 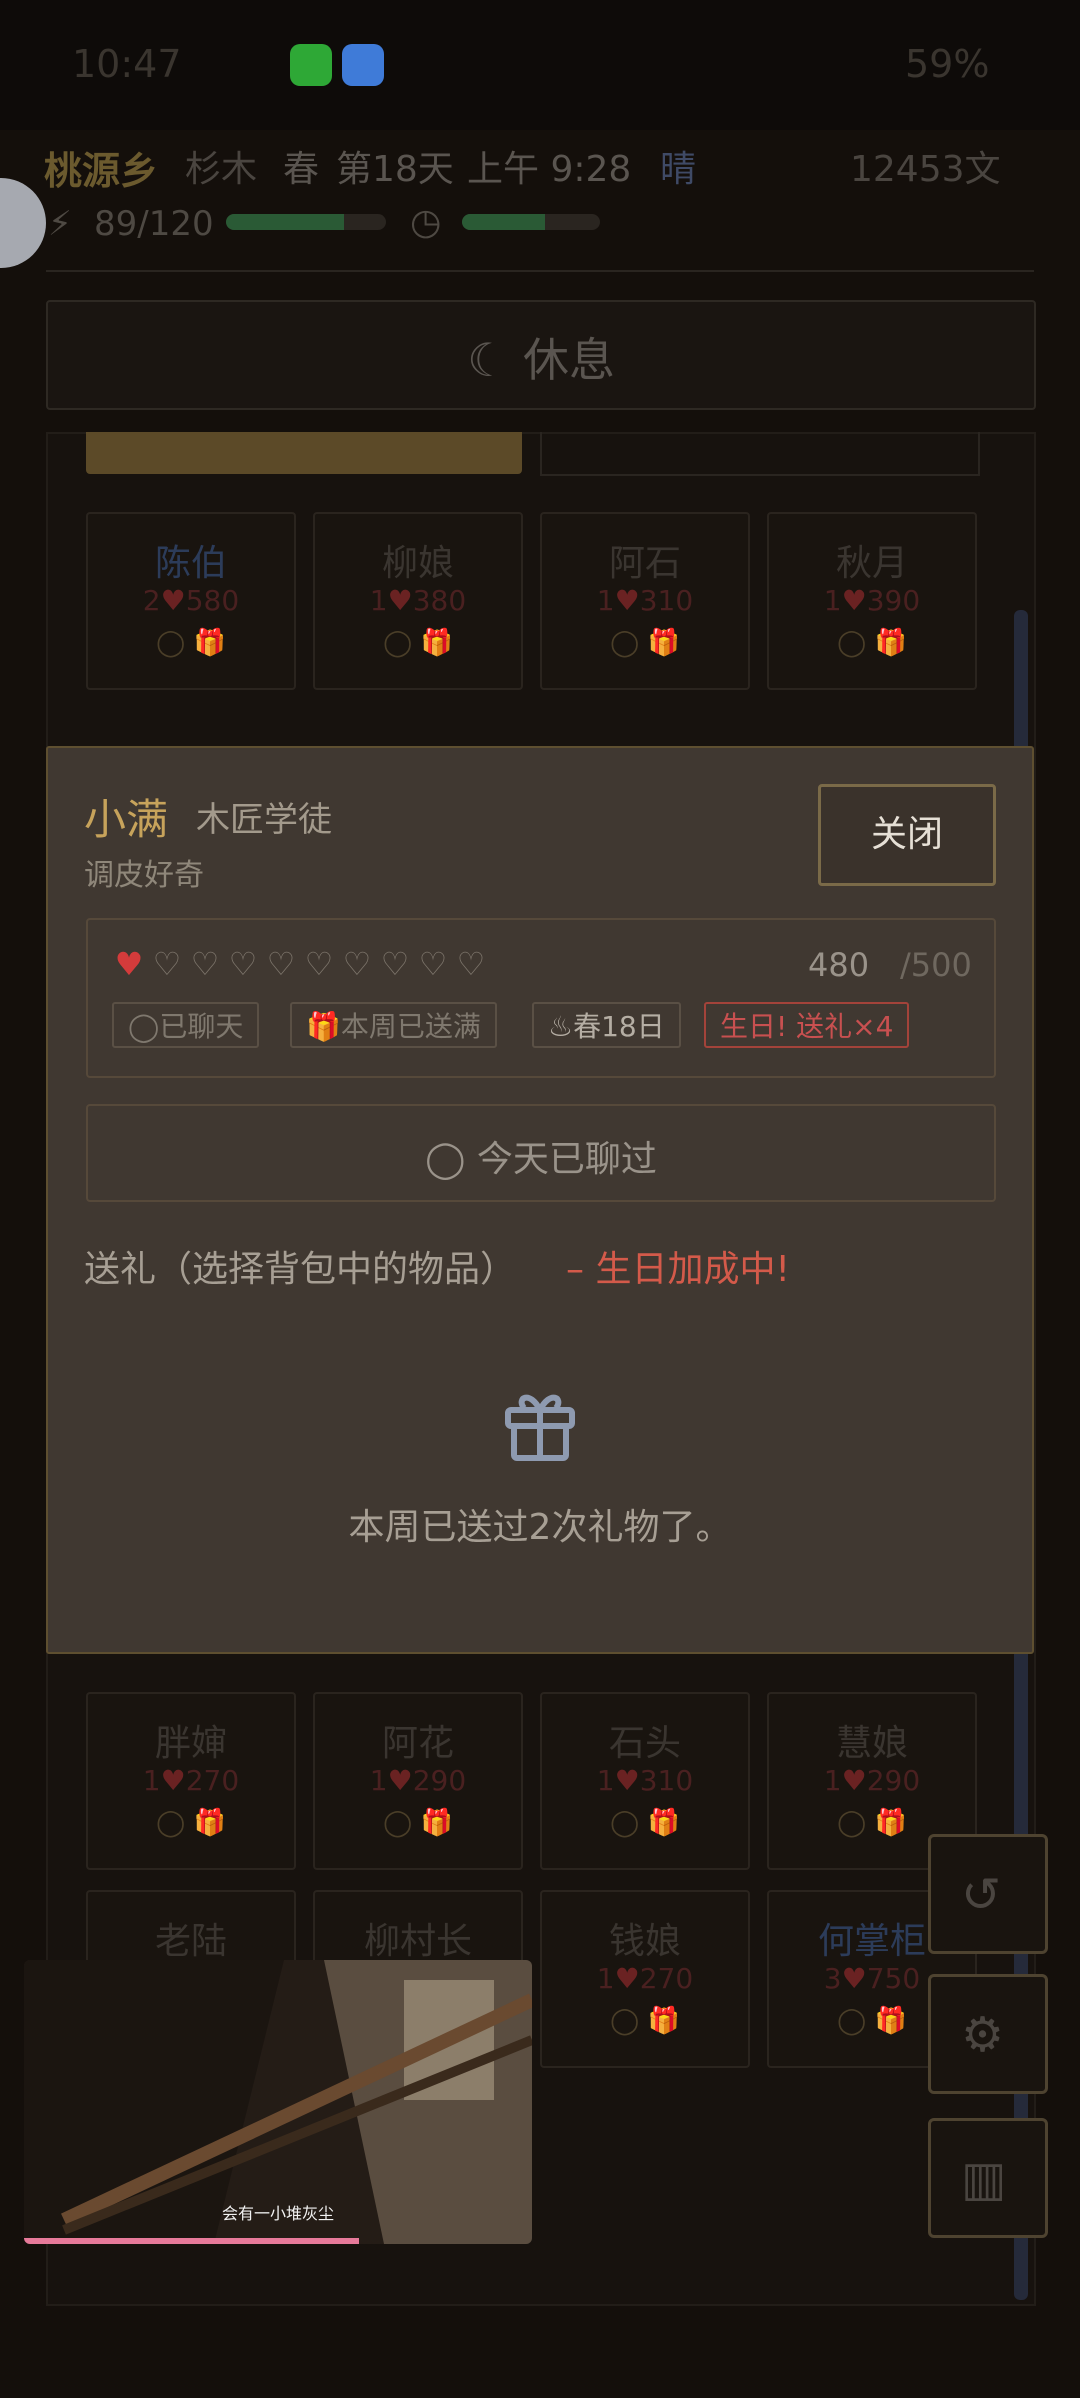 What do you see at coordinates (984, 2179) in the screenshot?
I see `map-icon: ▥` at bounding box center [984, 2179].